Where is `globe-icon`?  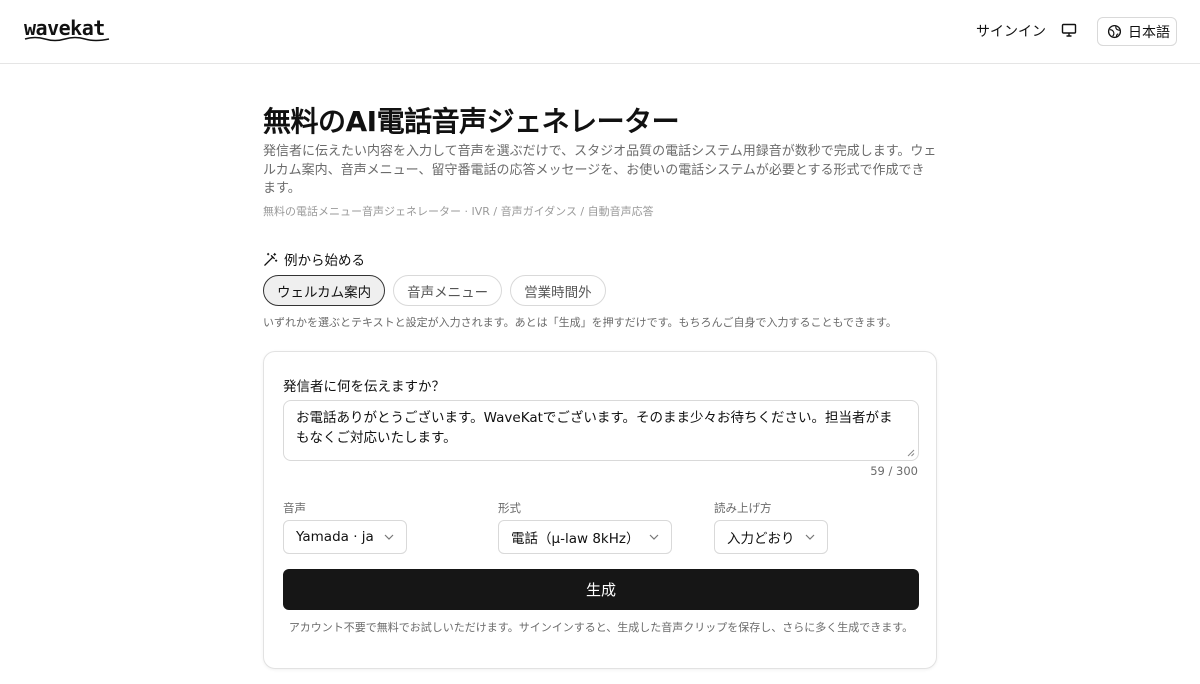 globe-icon is located at coordinates (1114, 31).